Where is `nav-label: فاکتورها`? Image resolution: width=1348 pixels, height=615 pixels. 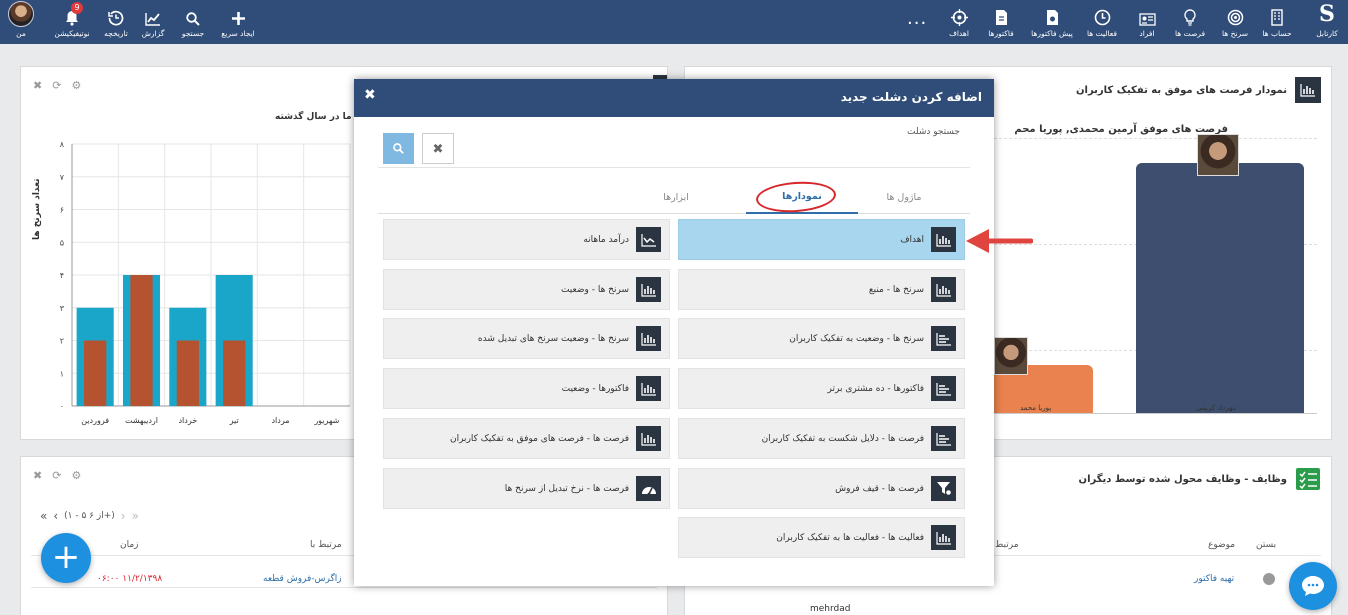
nav-label: فاکتورها is located at coordinates (1001, 33).